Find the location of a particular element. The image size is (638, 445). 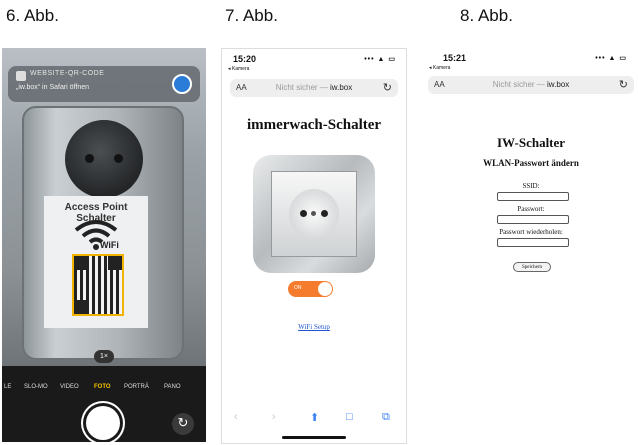

outlet-ground-icon is located at coordinates (313, 213).